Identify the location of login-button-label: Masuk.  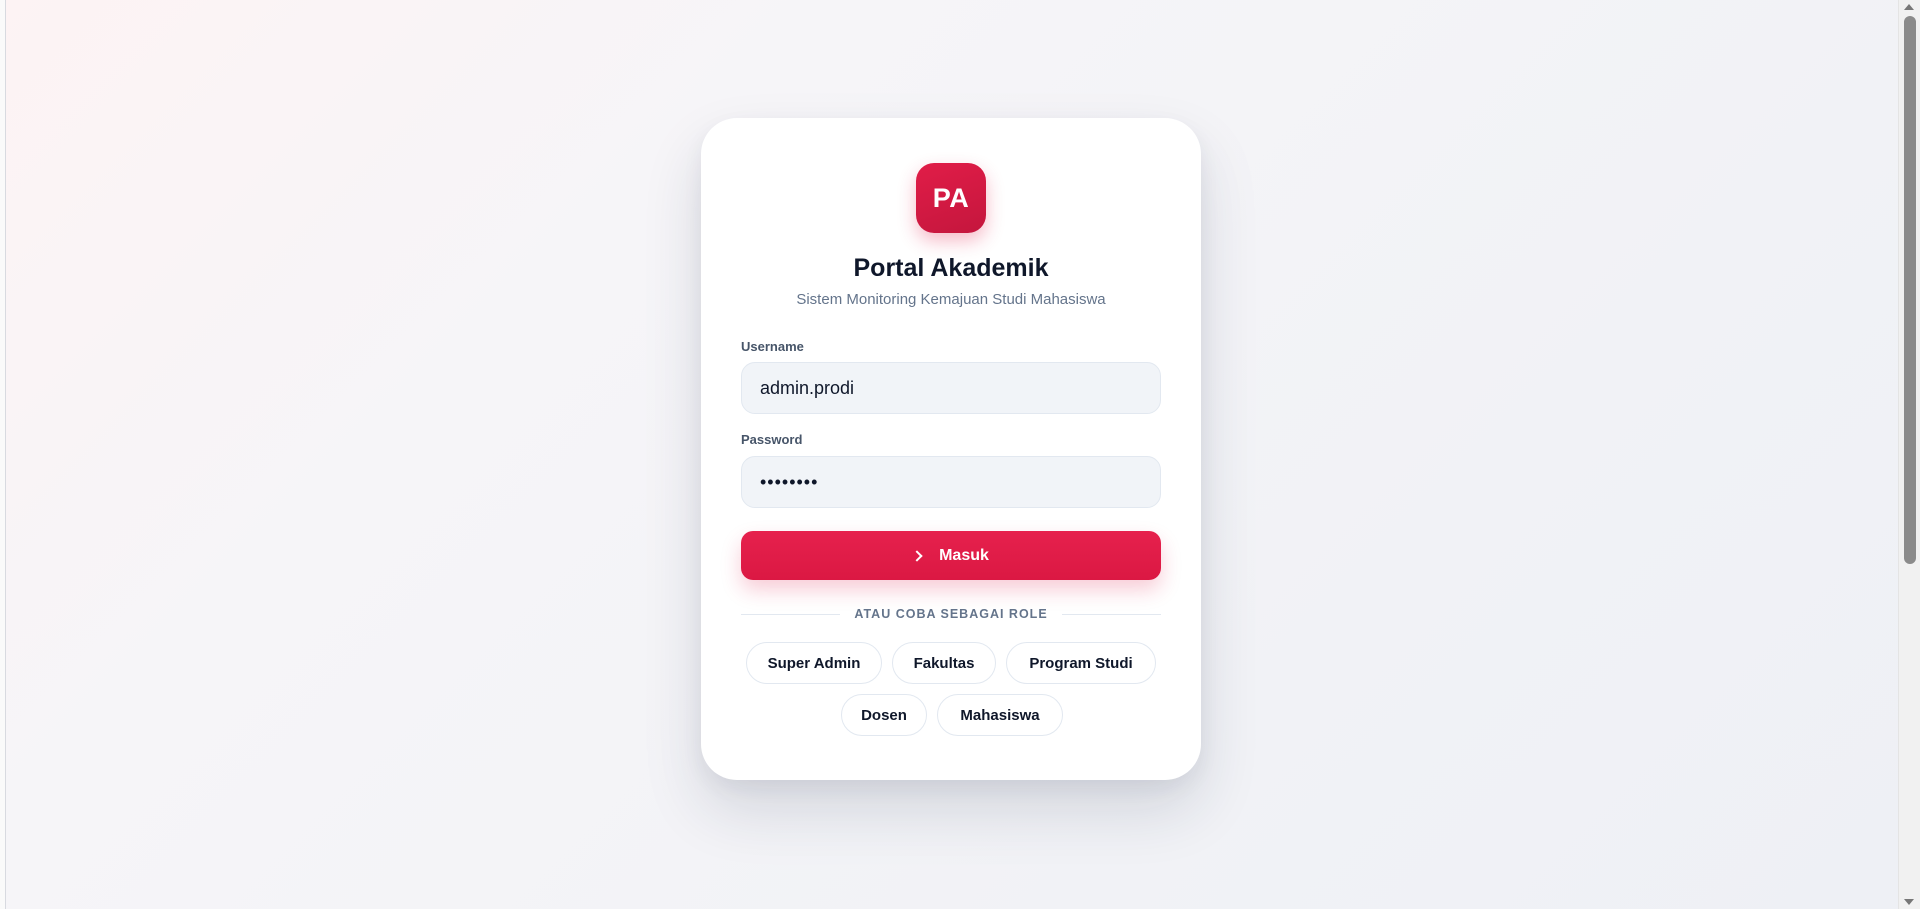
(964, 555).